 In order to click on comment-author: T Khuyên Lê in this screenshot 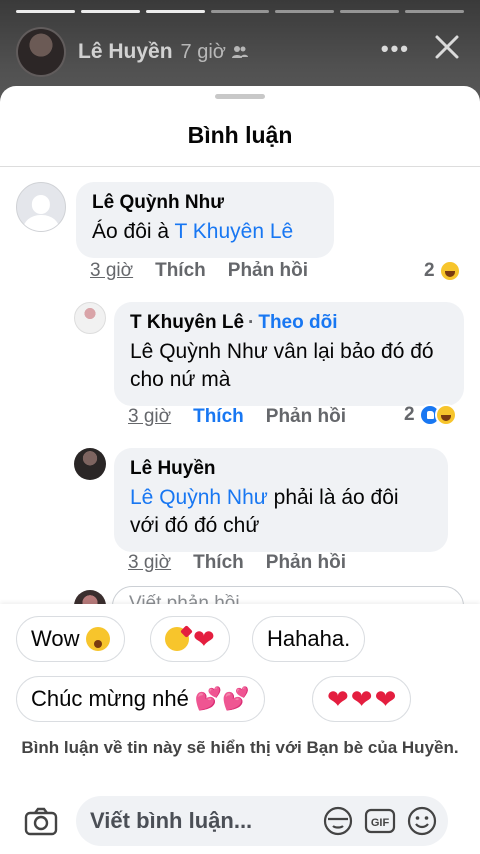, I will do `click(187, 322)`.